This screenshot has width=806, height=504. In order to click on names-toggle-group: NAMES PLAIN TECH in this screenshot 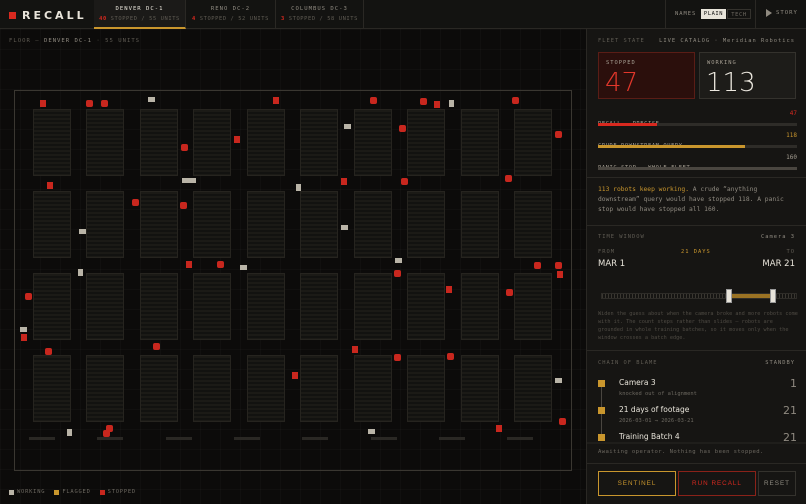, I will do `click(710, 14)`.